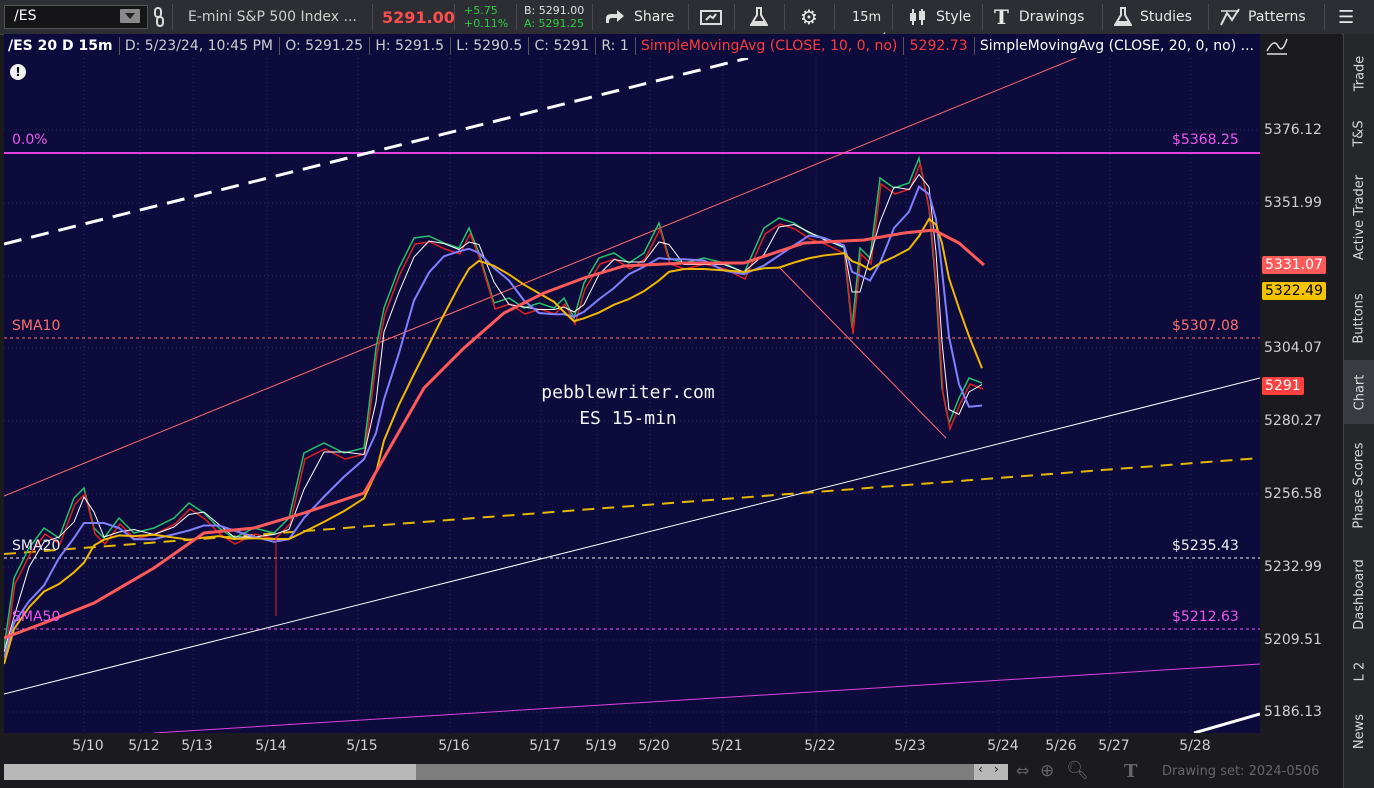 This screenshot has width=1374, height=788. Describe the element at coordinates (1293, 712) in the screenshot. I see `price-tick: 5186.13` at that location.